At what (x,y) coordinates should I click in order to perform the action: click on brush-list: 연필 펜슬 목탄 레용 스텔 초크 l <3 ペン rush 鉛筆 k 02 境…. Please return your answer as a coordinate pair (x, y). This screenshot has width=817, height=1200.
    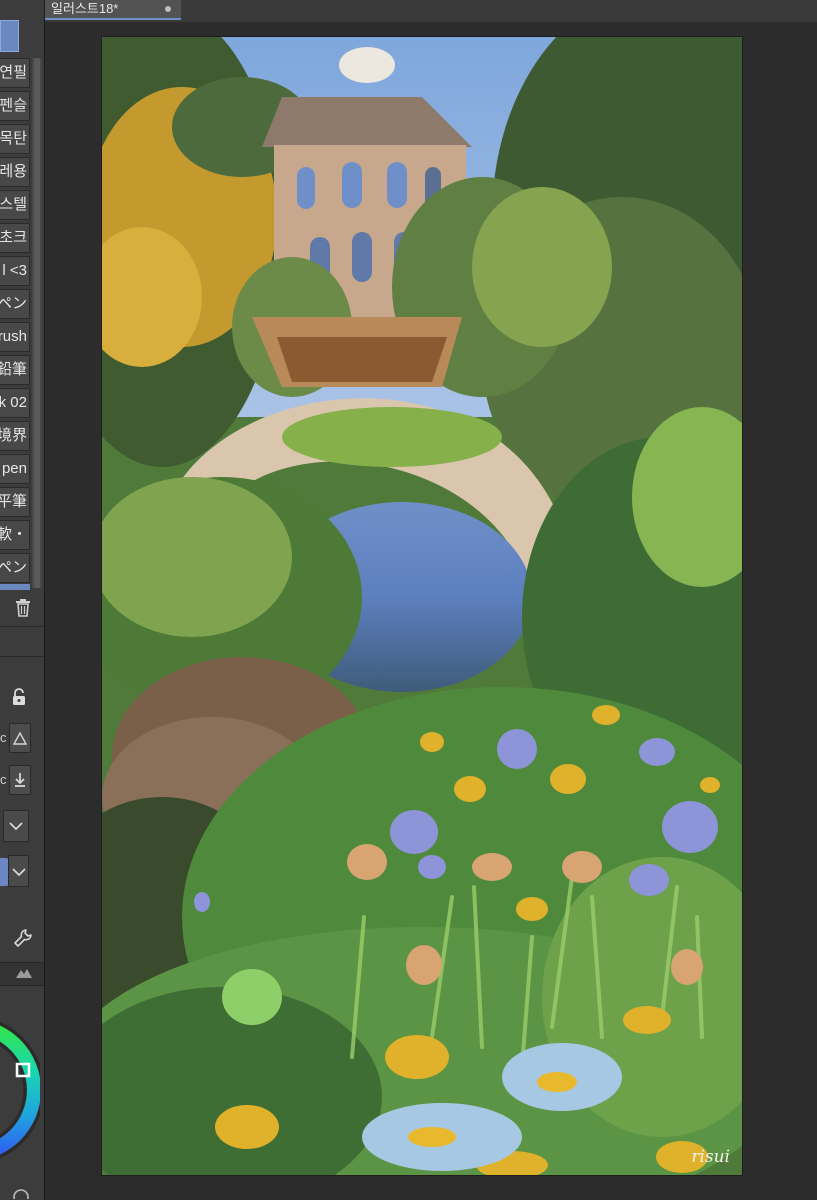
    Looking at the image, I should click on (16, 323).